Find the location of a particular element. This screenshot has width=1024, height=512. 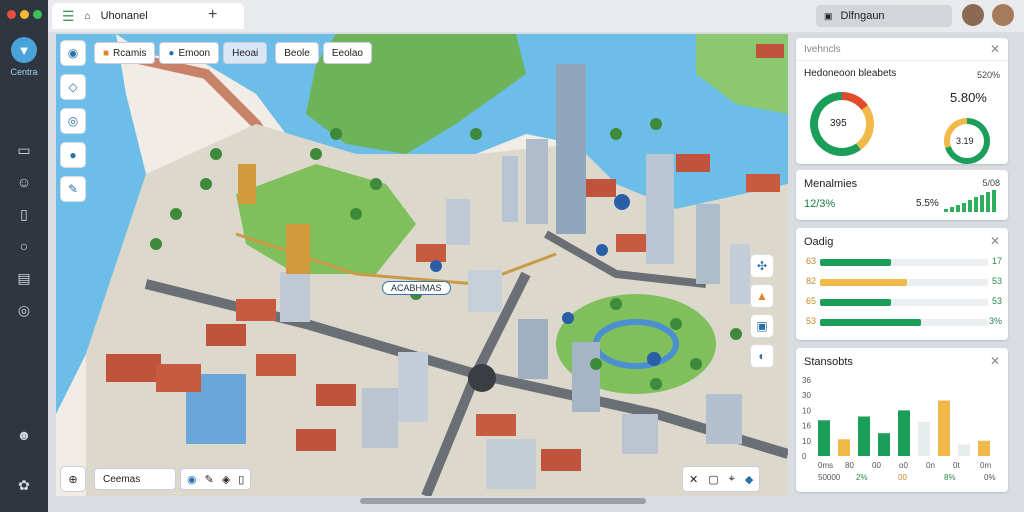

map-search-field: Ceemas is located at coordinates (135, 479).